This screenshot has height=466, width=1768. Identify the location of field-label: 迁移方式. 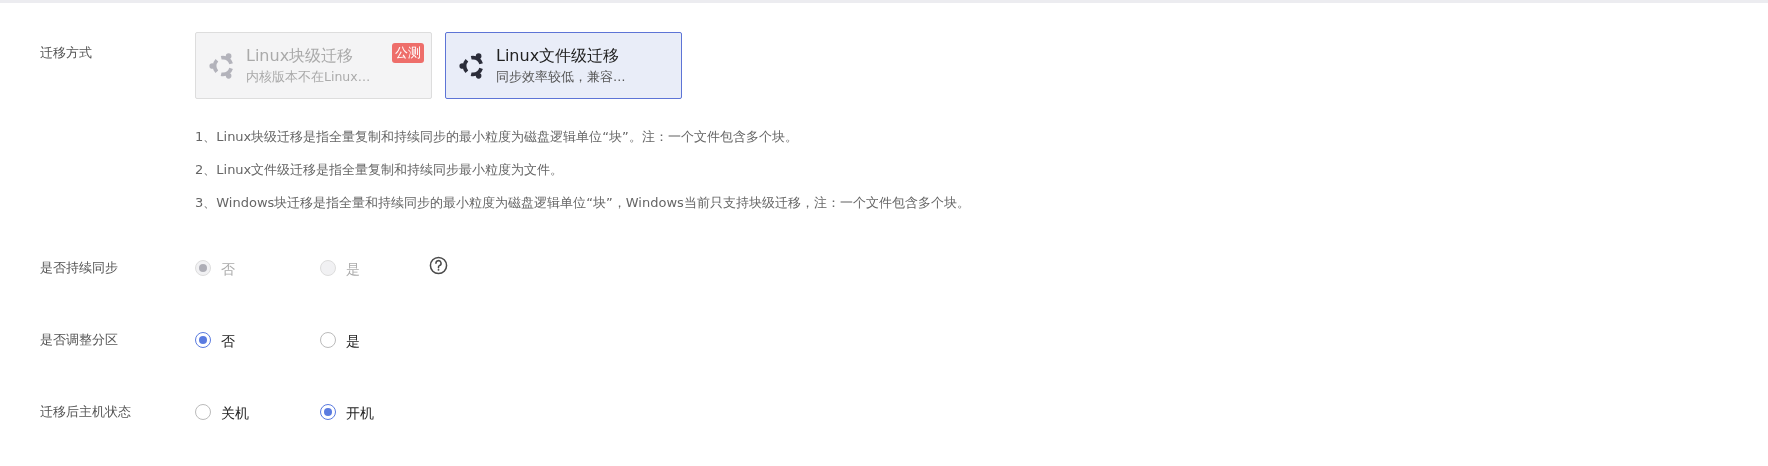
(66, 53).